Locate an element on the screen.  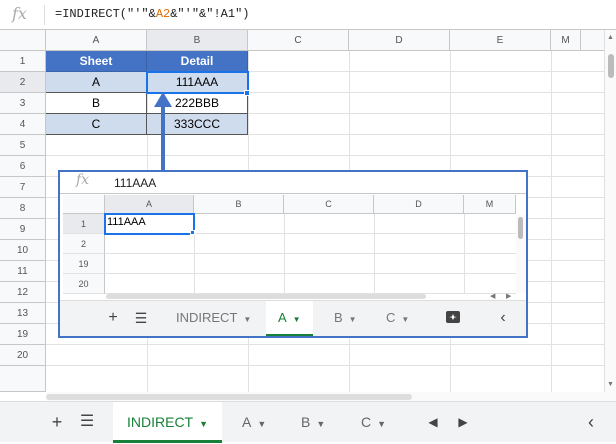
inset-column-header-b: B is located at coordinates (239, 204).